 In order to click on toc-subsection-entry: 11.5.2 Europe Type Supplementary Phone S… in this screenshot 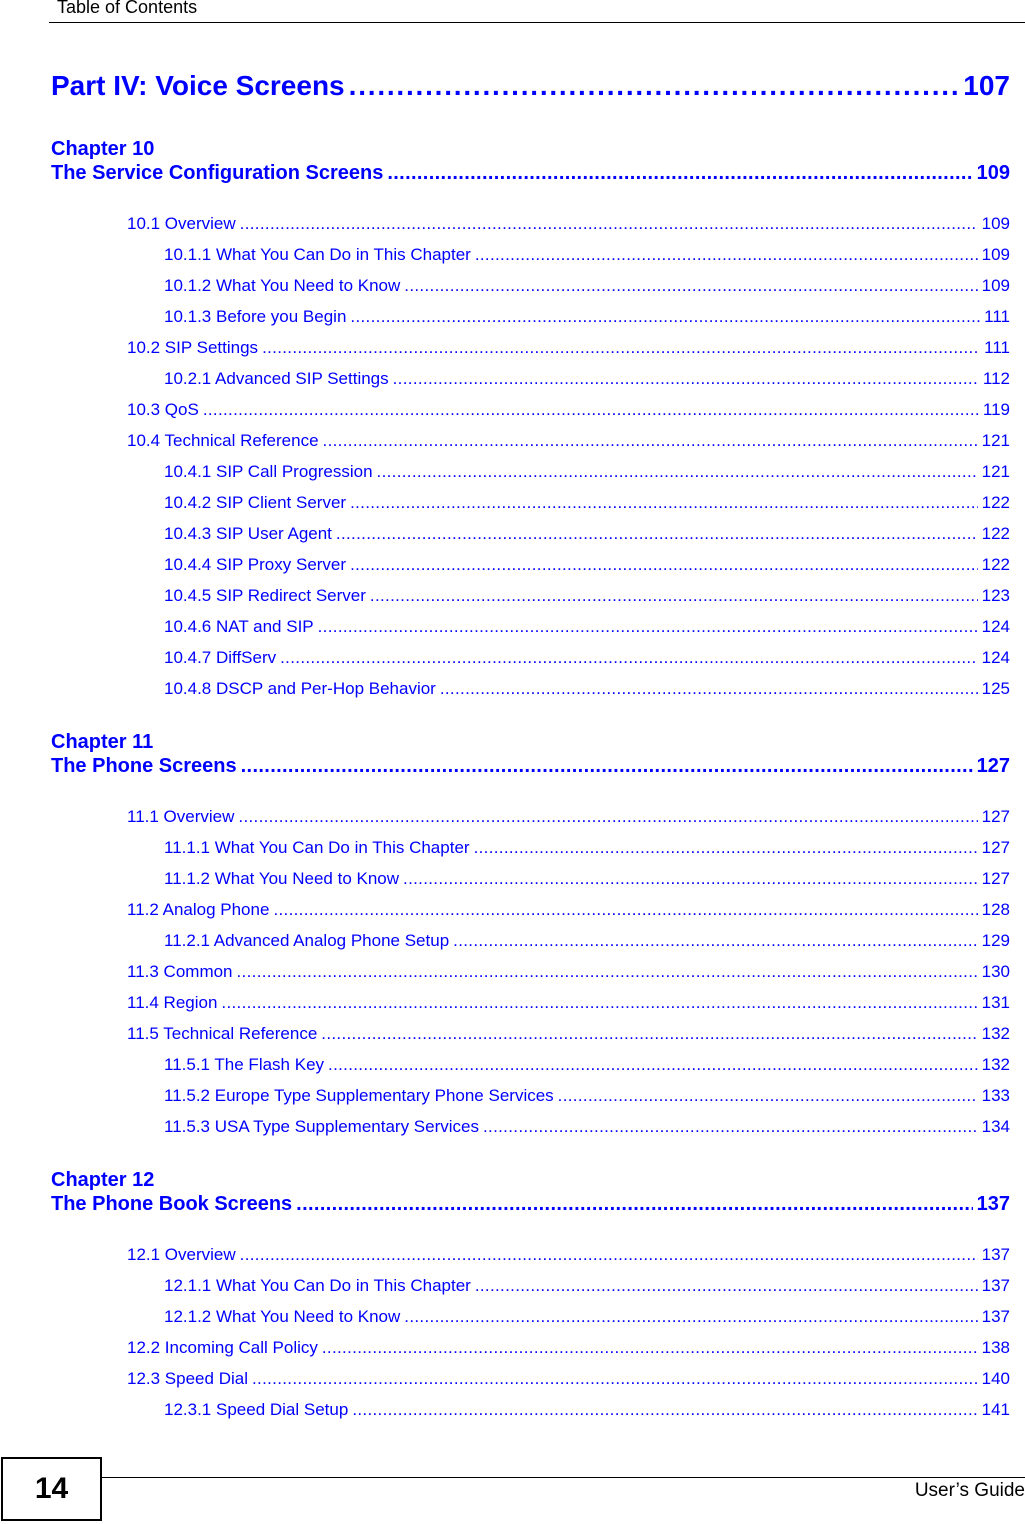, I will do `click(587, 1097)`.